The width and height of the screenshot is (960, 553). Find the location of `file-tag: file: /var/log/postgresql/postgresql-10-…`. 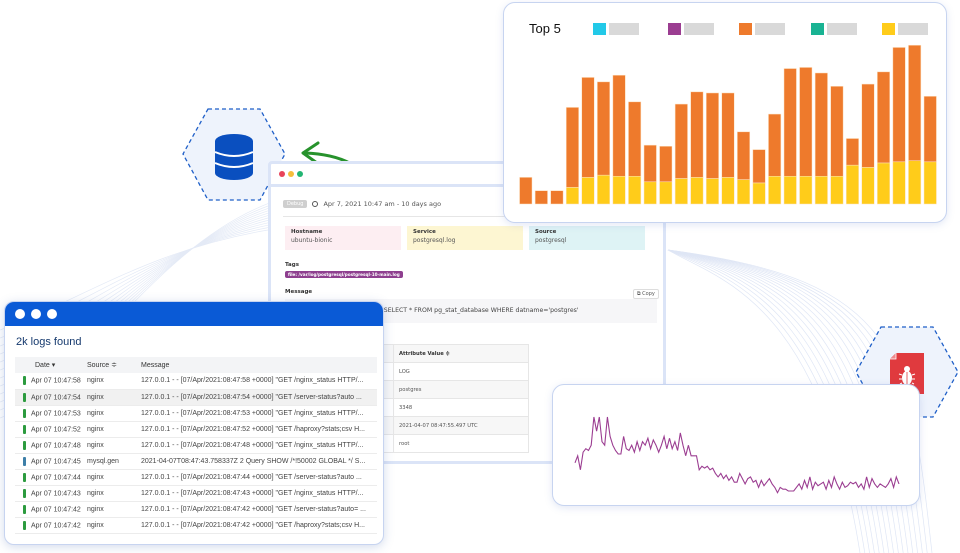

file-tag: file: /var/log/postgresql/postgresql-10-… is located at coordinates (344, 274).